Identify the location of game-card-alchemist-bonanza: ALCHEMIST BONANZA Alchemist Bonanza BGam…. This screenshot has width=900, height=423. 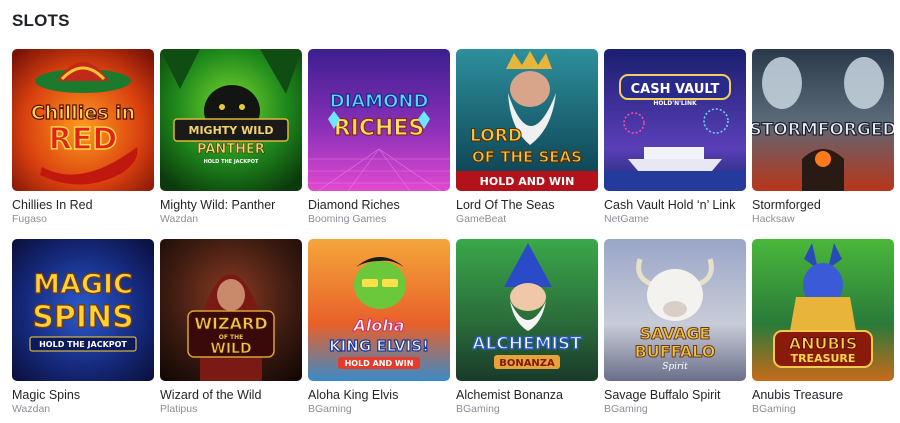
(527, 331).